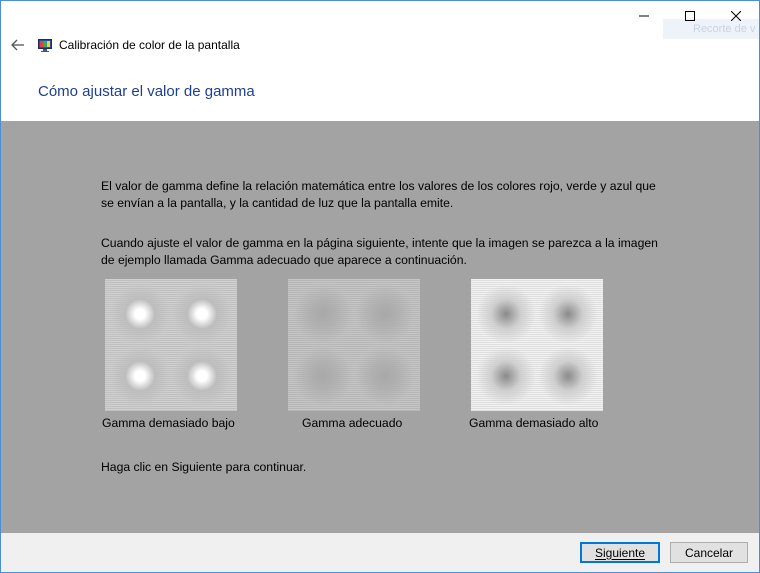  I want to click on close-icon, so click(736, 16).